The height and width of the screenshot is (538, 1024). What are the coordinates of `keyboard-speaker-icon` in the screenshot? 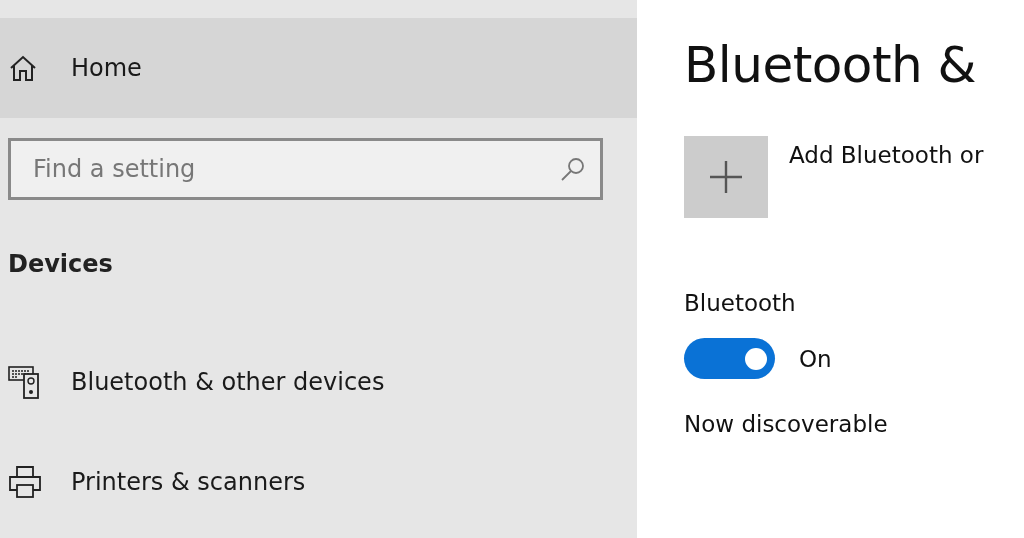 It's located at (24, 382).